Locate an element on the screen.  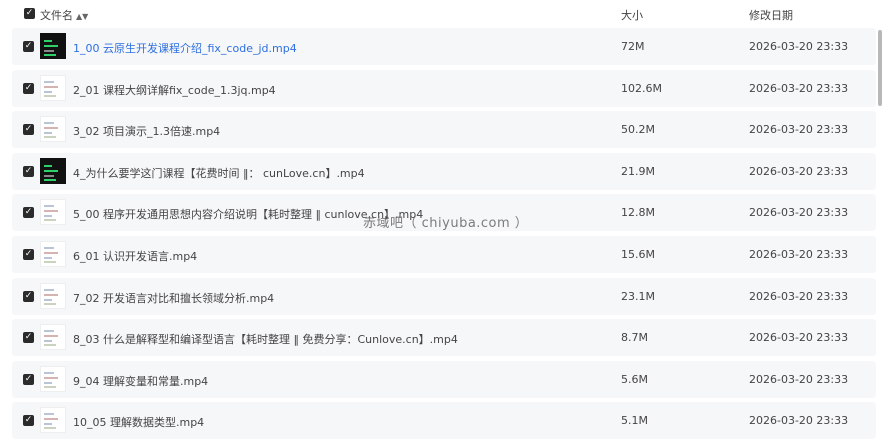
column-header-name: 文件名 ▲▼ is located at coordinates (64, 15).